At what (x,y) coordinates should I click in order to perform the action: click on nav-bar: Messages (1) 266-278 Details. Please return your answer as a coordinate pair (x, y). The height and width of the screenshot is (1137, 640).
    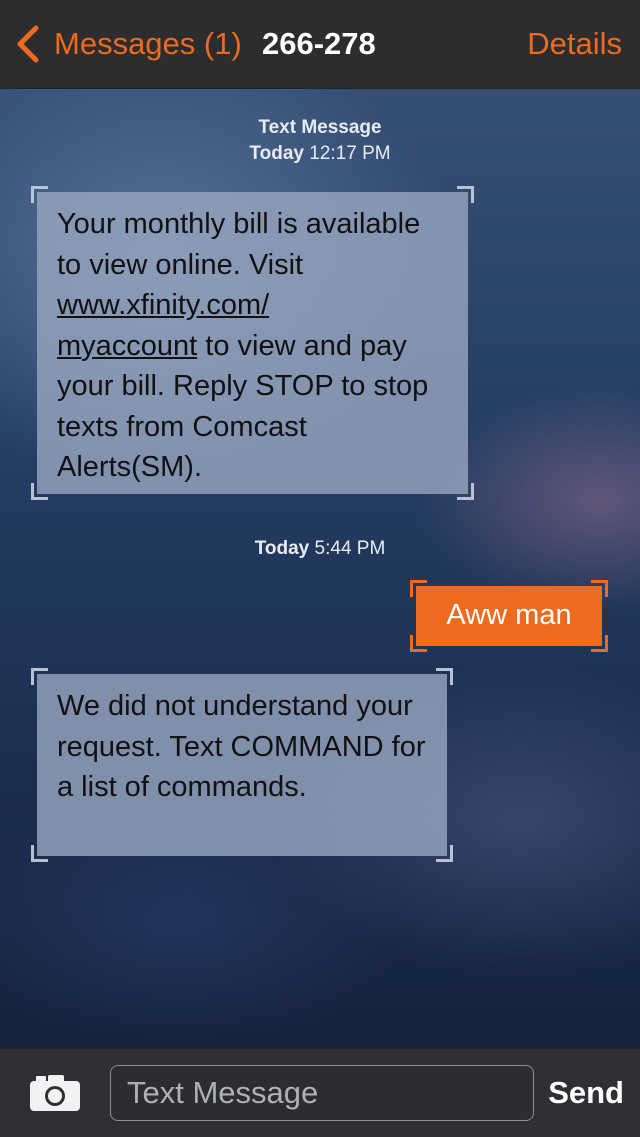
    Looking at the image, I should click on (320, 44).